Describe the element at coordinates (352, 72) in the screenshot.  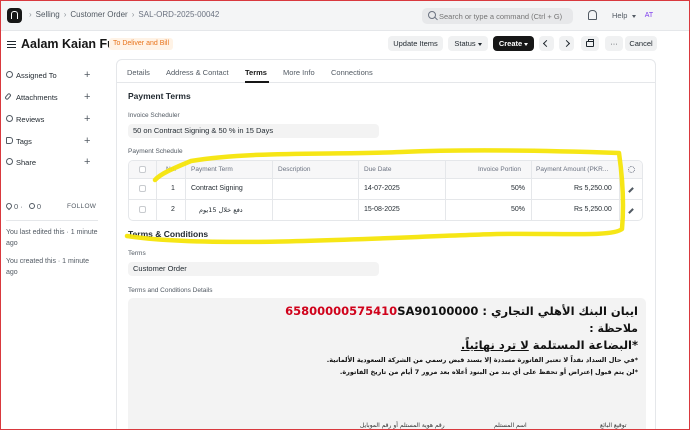
I see `tab-connections: Connections` at that location.